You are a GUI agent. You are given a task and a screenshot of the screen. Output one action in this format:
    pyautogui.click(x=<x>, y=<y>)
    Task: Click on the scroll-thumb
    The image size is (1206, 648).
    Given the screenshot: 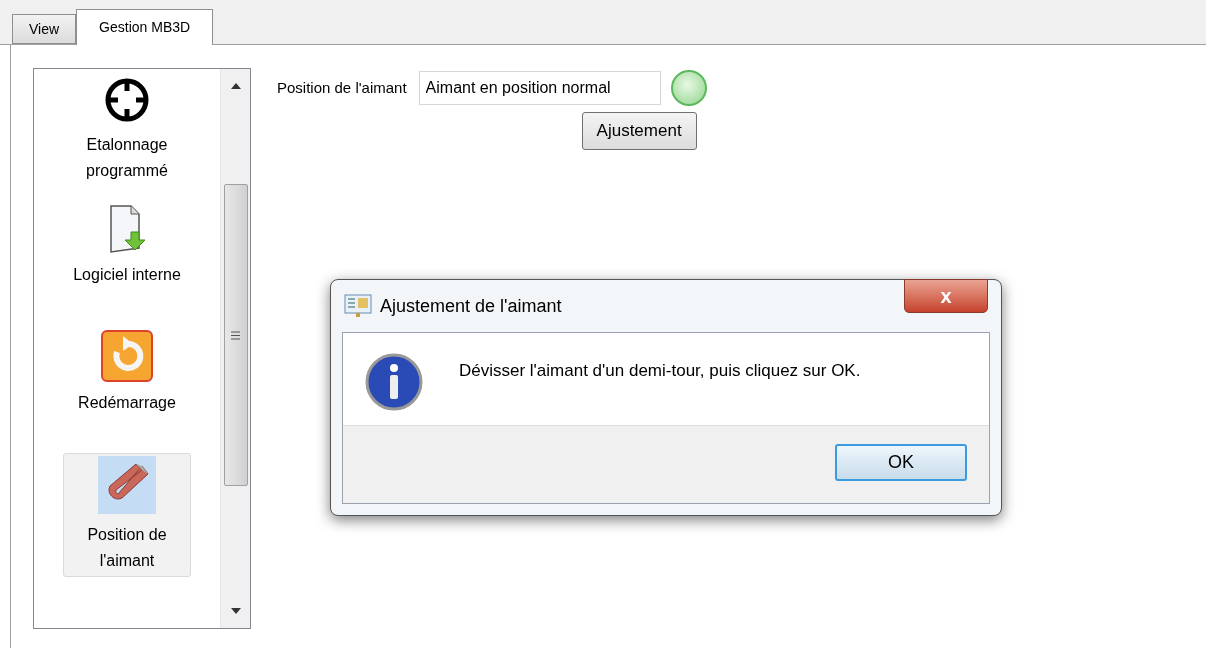 What is the action you would take?
    pyautogui.click(x=235, y=335)
    